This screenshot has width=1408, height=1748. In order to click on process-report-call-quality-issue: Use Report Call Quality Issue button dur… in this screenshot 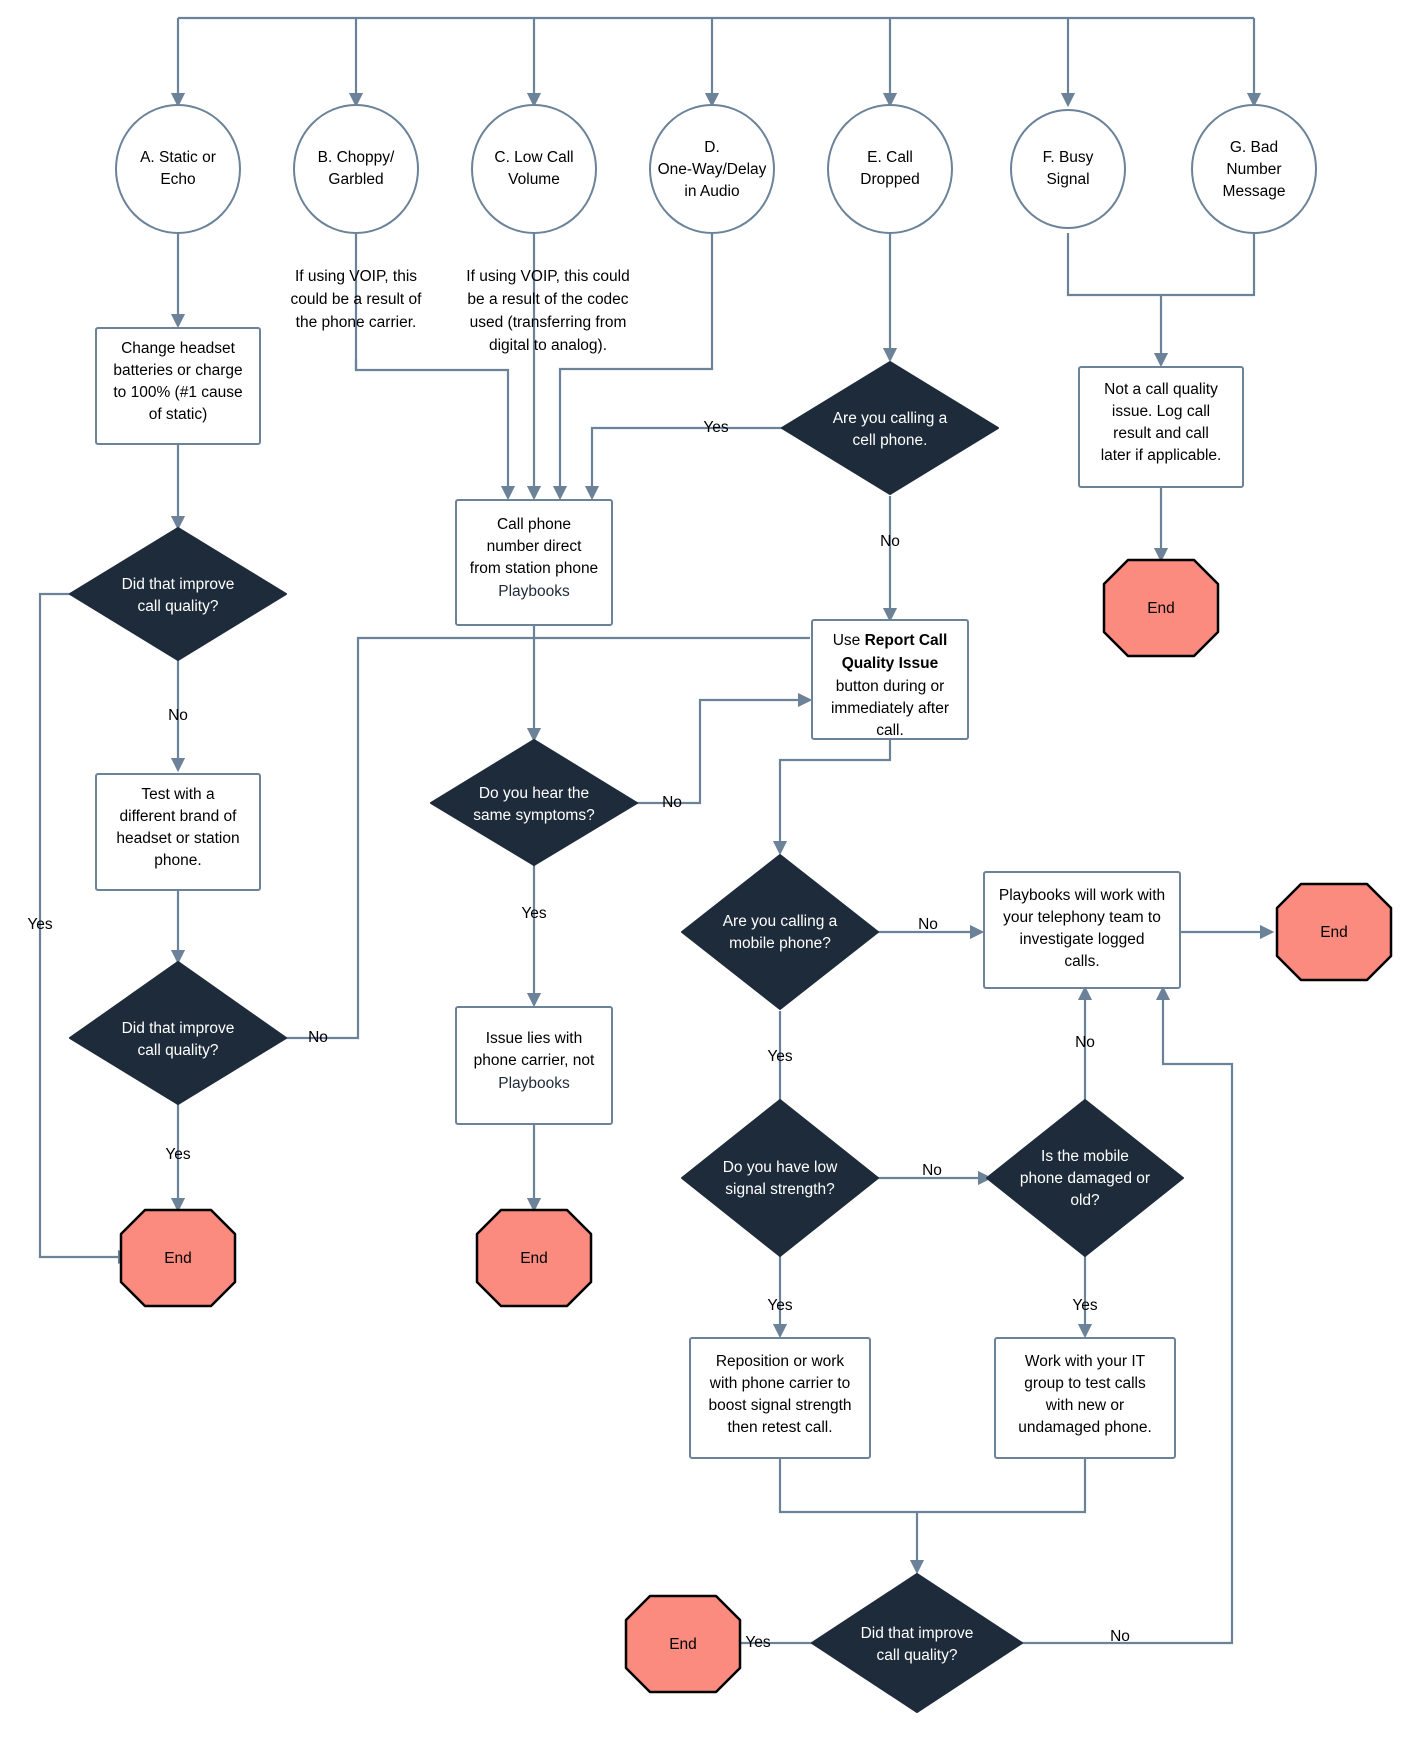, I will do `click(890, 679)`.